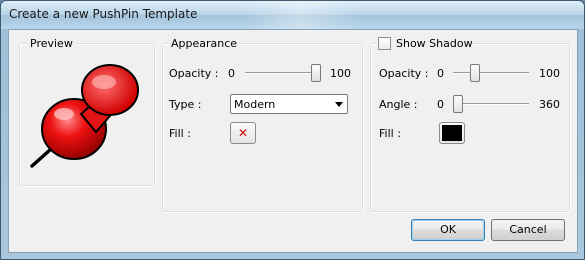  What do you see at coordinates (231, 73) in the screenshot?
I see `appearance-opacity-min: 0` at bounding box center [231, 73].